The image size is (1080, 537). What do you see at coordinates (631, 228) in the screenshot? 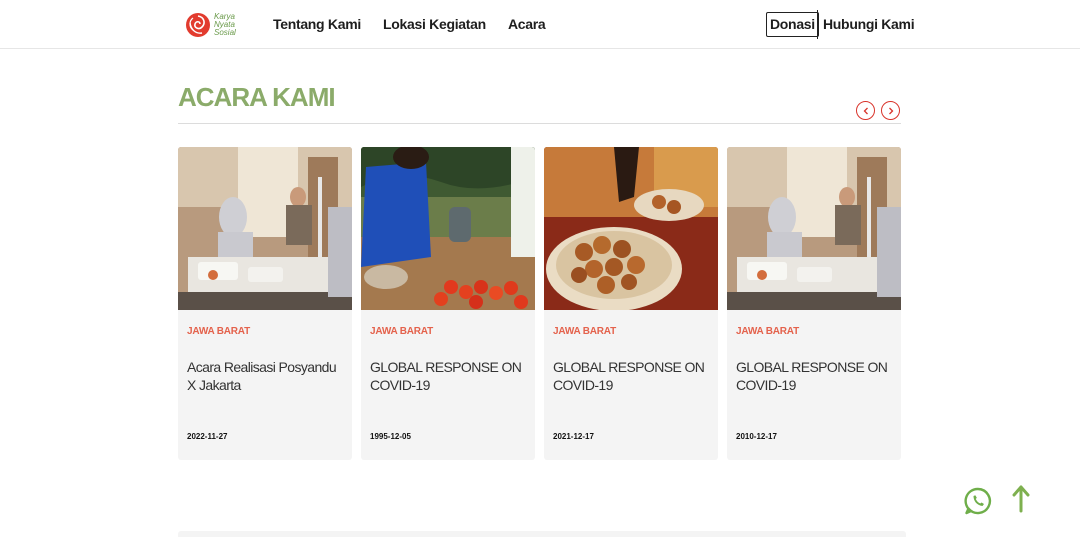
I see `event-image-food-bowl` at bounding box center [631, 228].